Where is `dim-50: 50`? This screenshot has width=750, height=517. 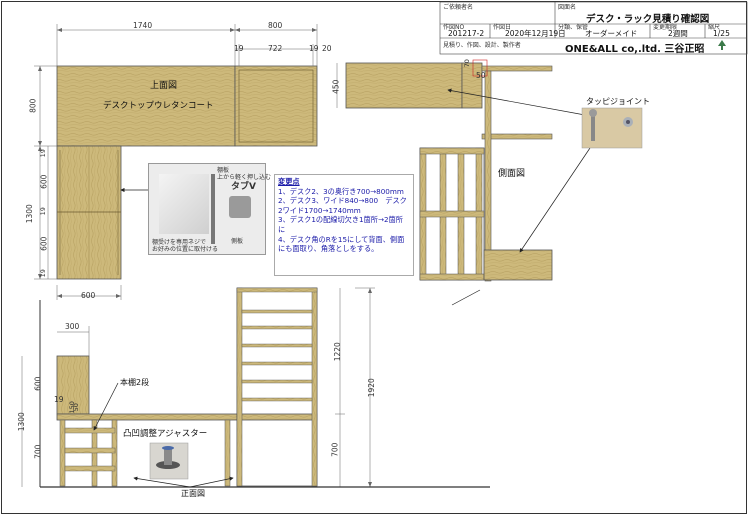
dim-50: 50 is located at coordinates (481, 75).